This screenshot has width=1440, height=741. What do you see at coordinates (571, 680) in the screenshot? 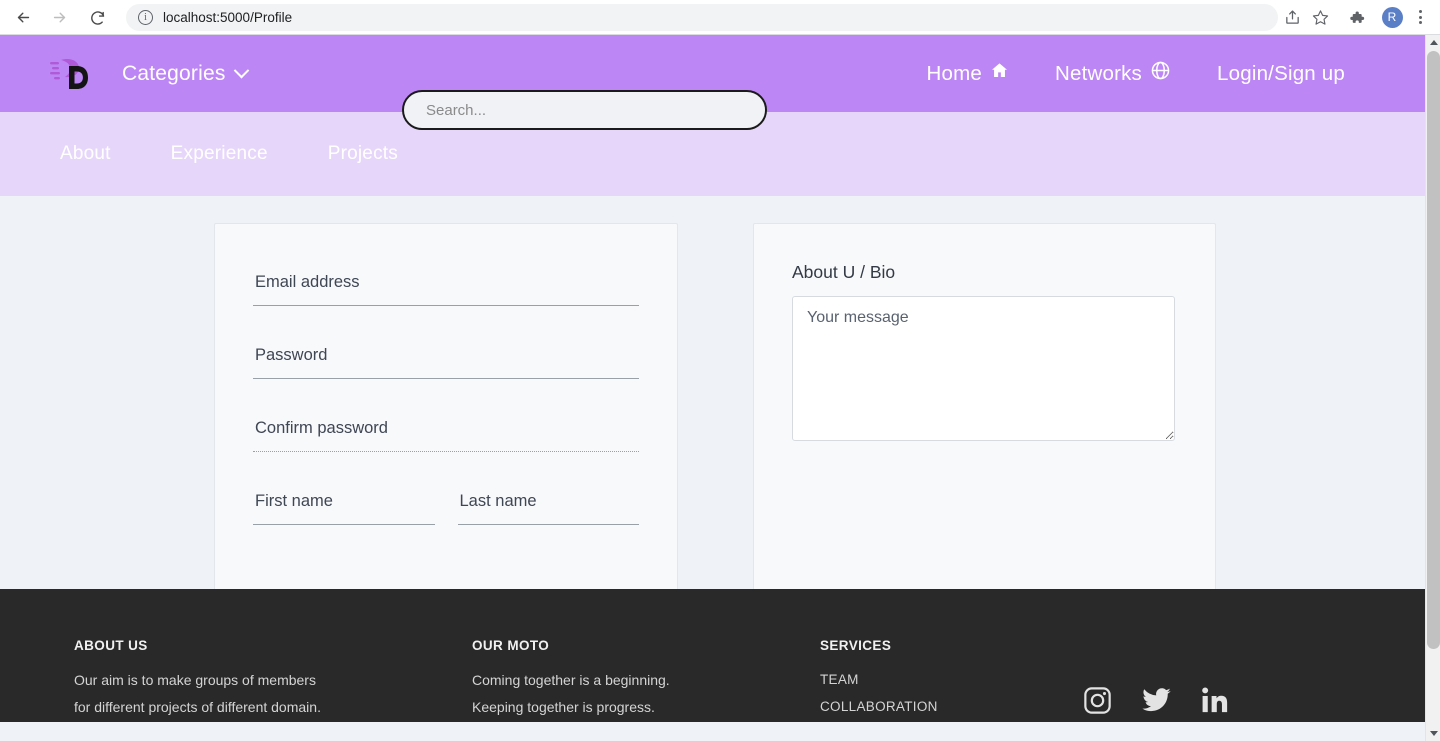
I see `footer-moto-line1: Coming together is a beginning.` at bounding box center [571, 680].